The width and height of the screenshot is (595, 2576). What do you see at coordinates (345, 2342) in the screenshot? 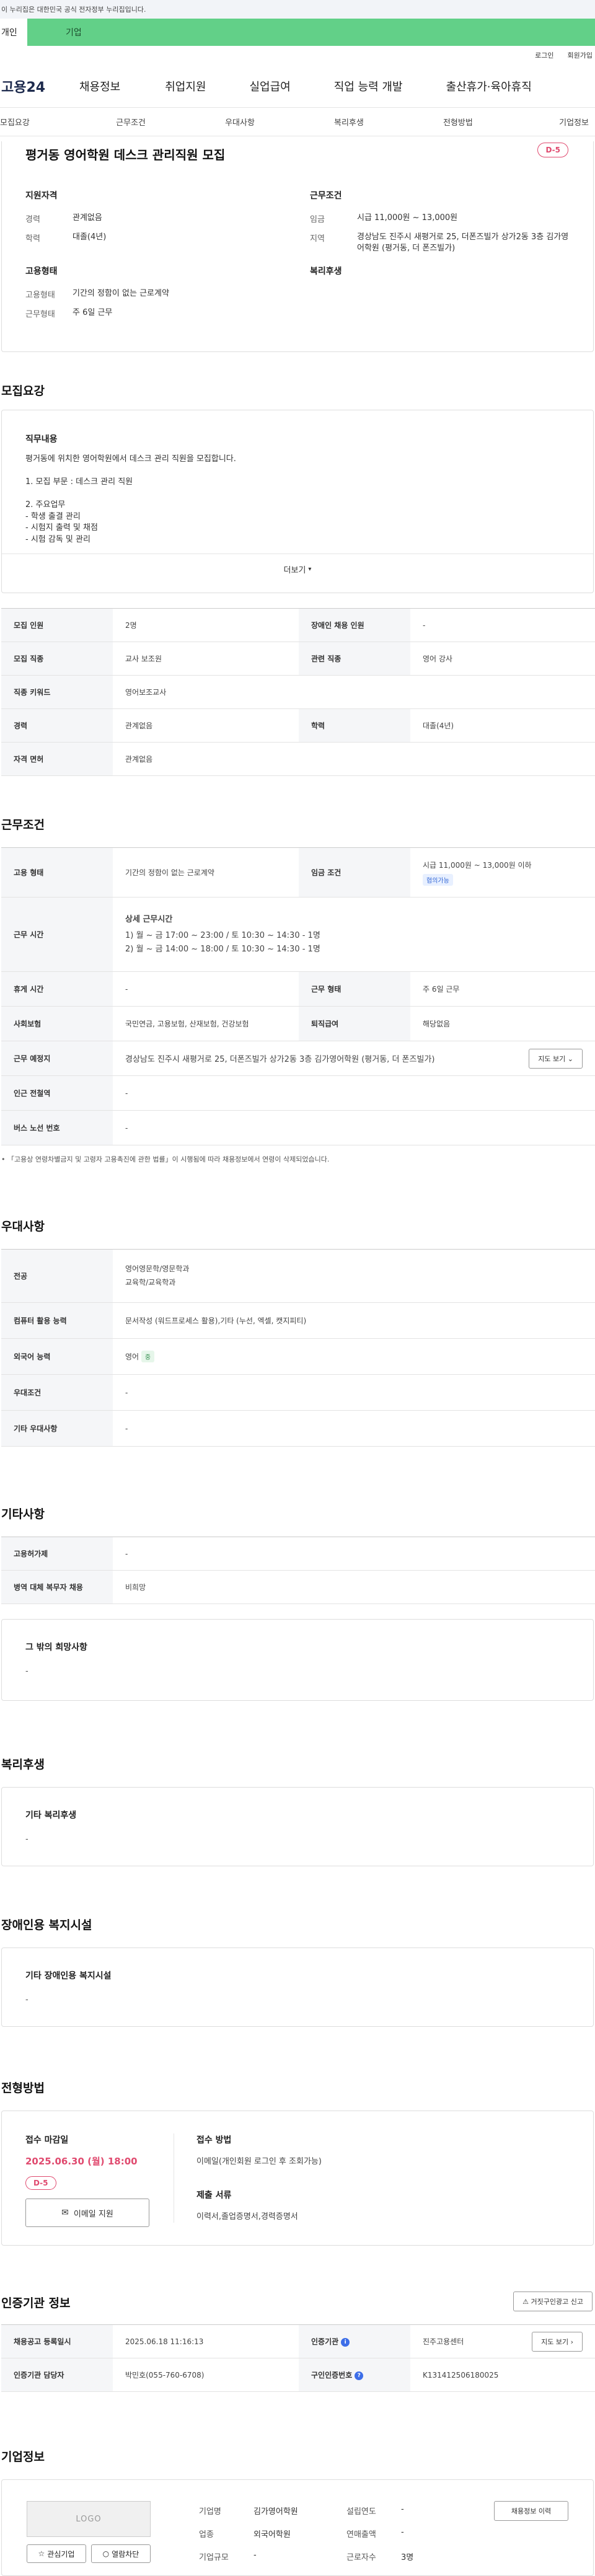
I see `info-icon: i` at bounding box center [345, 2342].